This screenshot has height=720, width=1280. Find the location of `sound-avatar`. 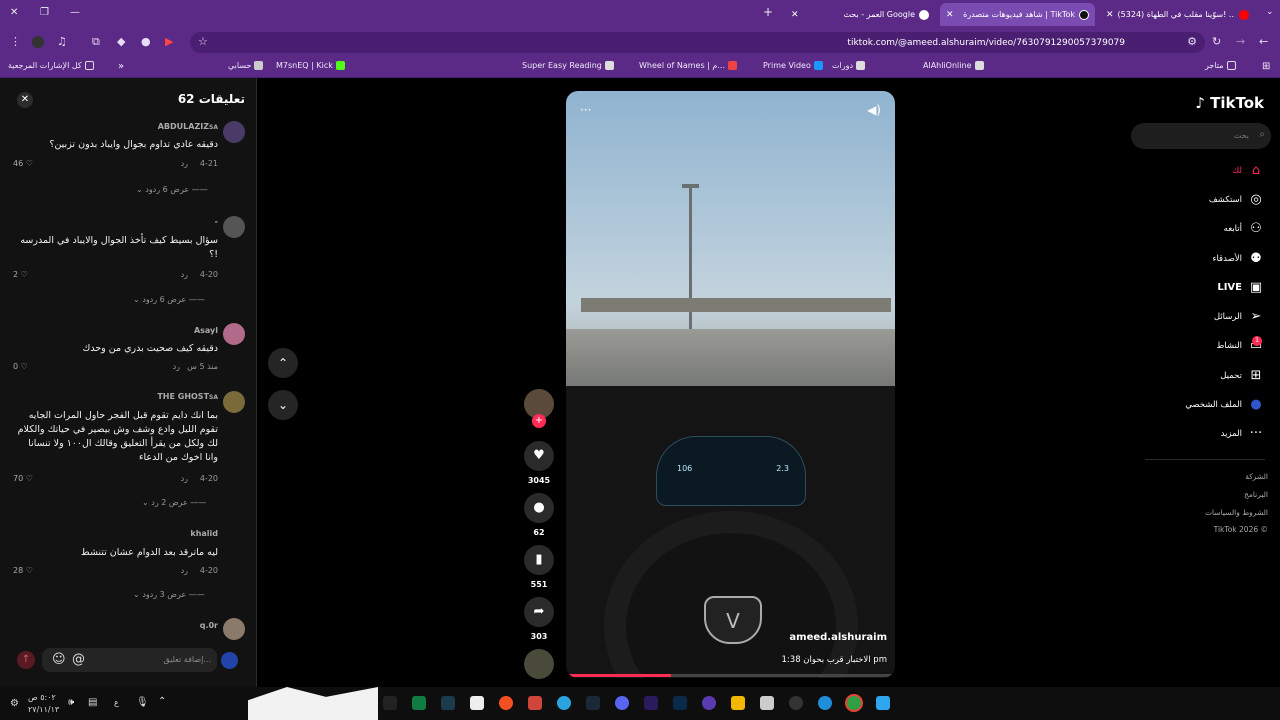

sound-avatar is located at coordinates (539, 664).